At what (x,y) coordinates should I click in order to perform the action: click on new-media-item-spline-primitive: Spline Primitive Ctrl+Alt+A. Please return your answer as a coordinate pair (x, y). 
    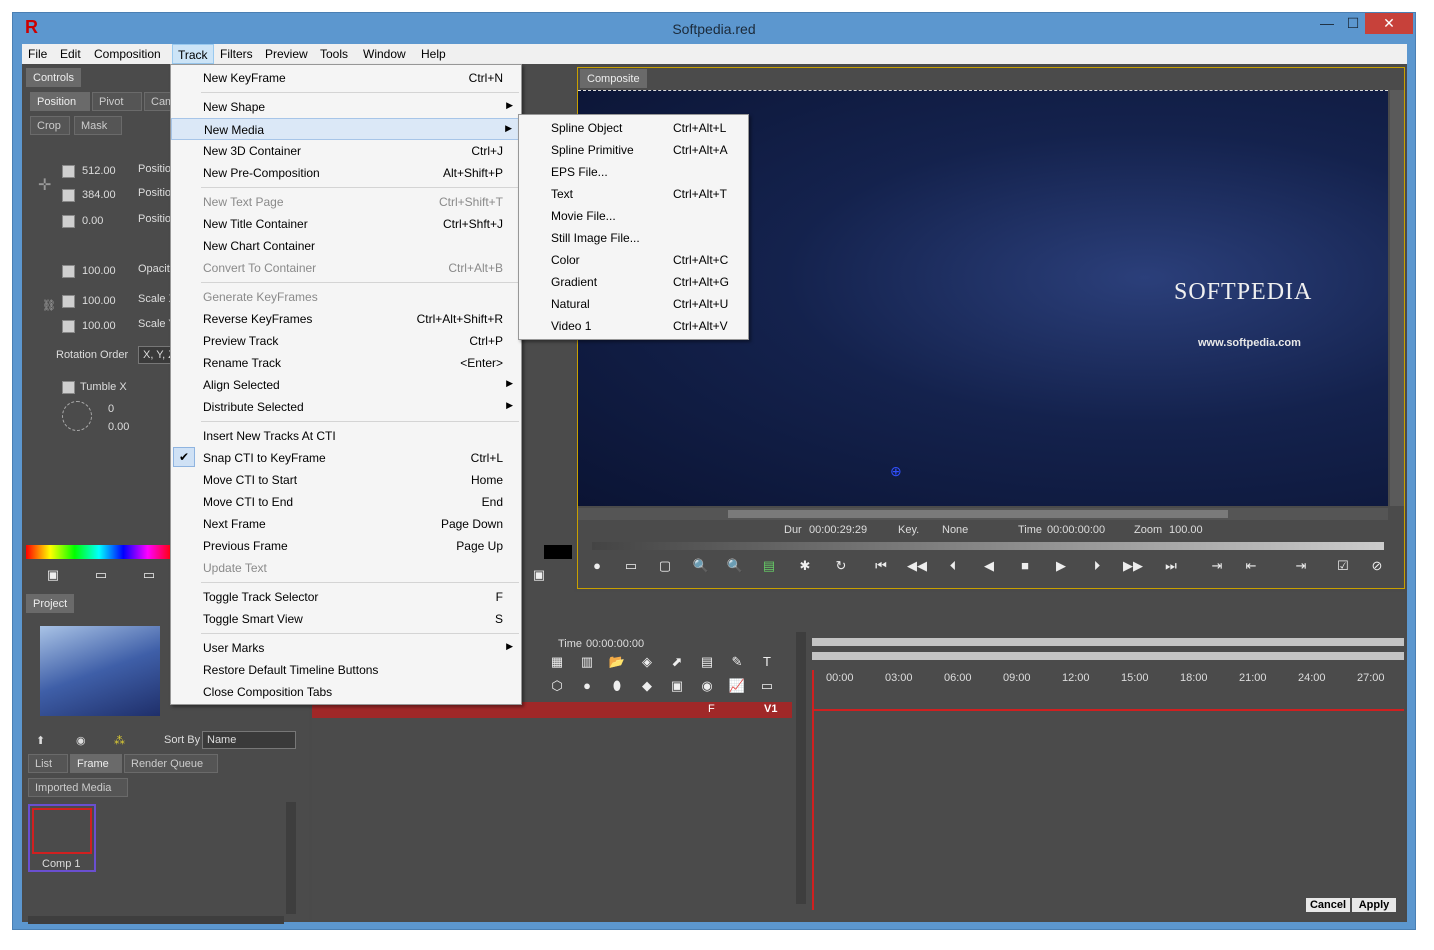
    Looking at the image, I should click on (633, 150).